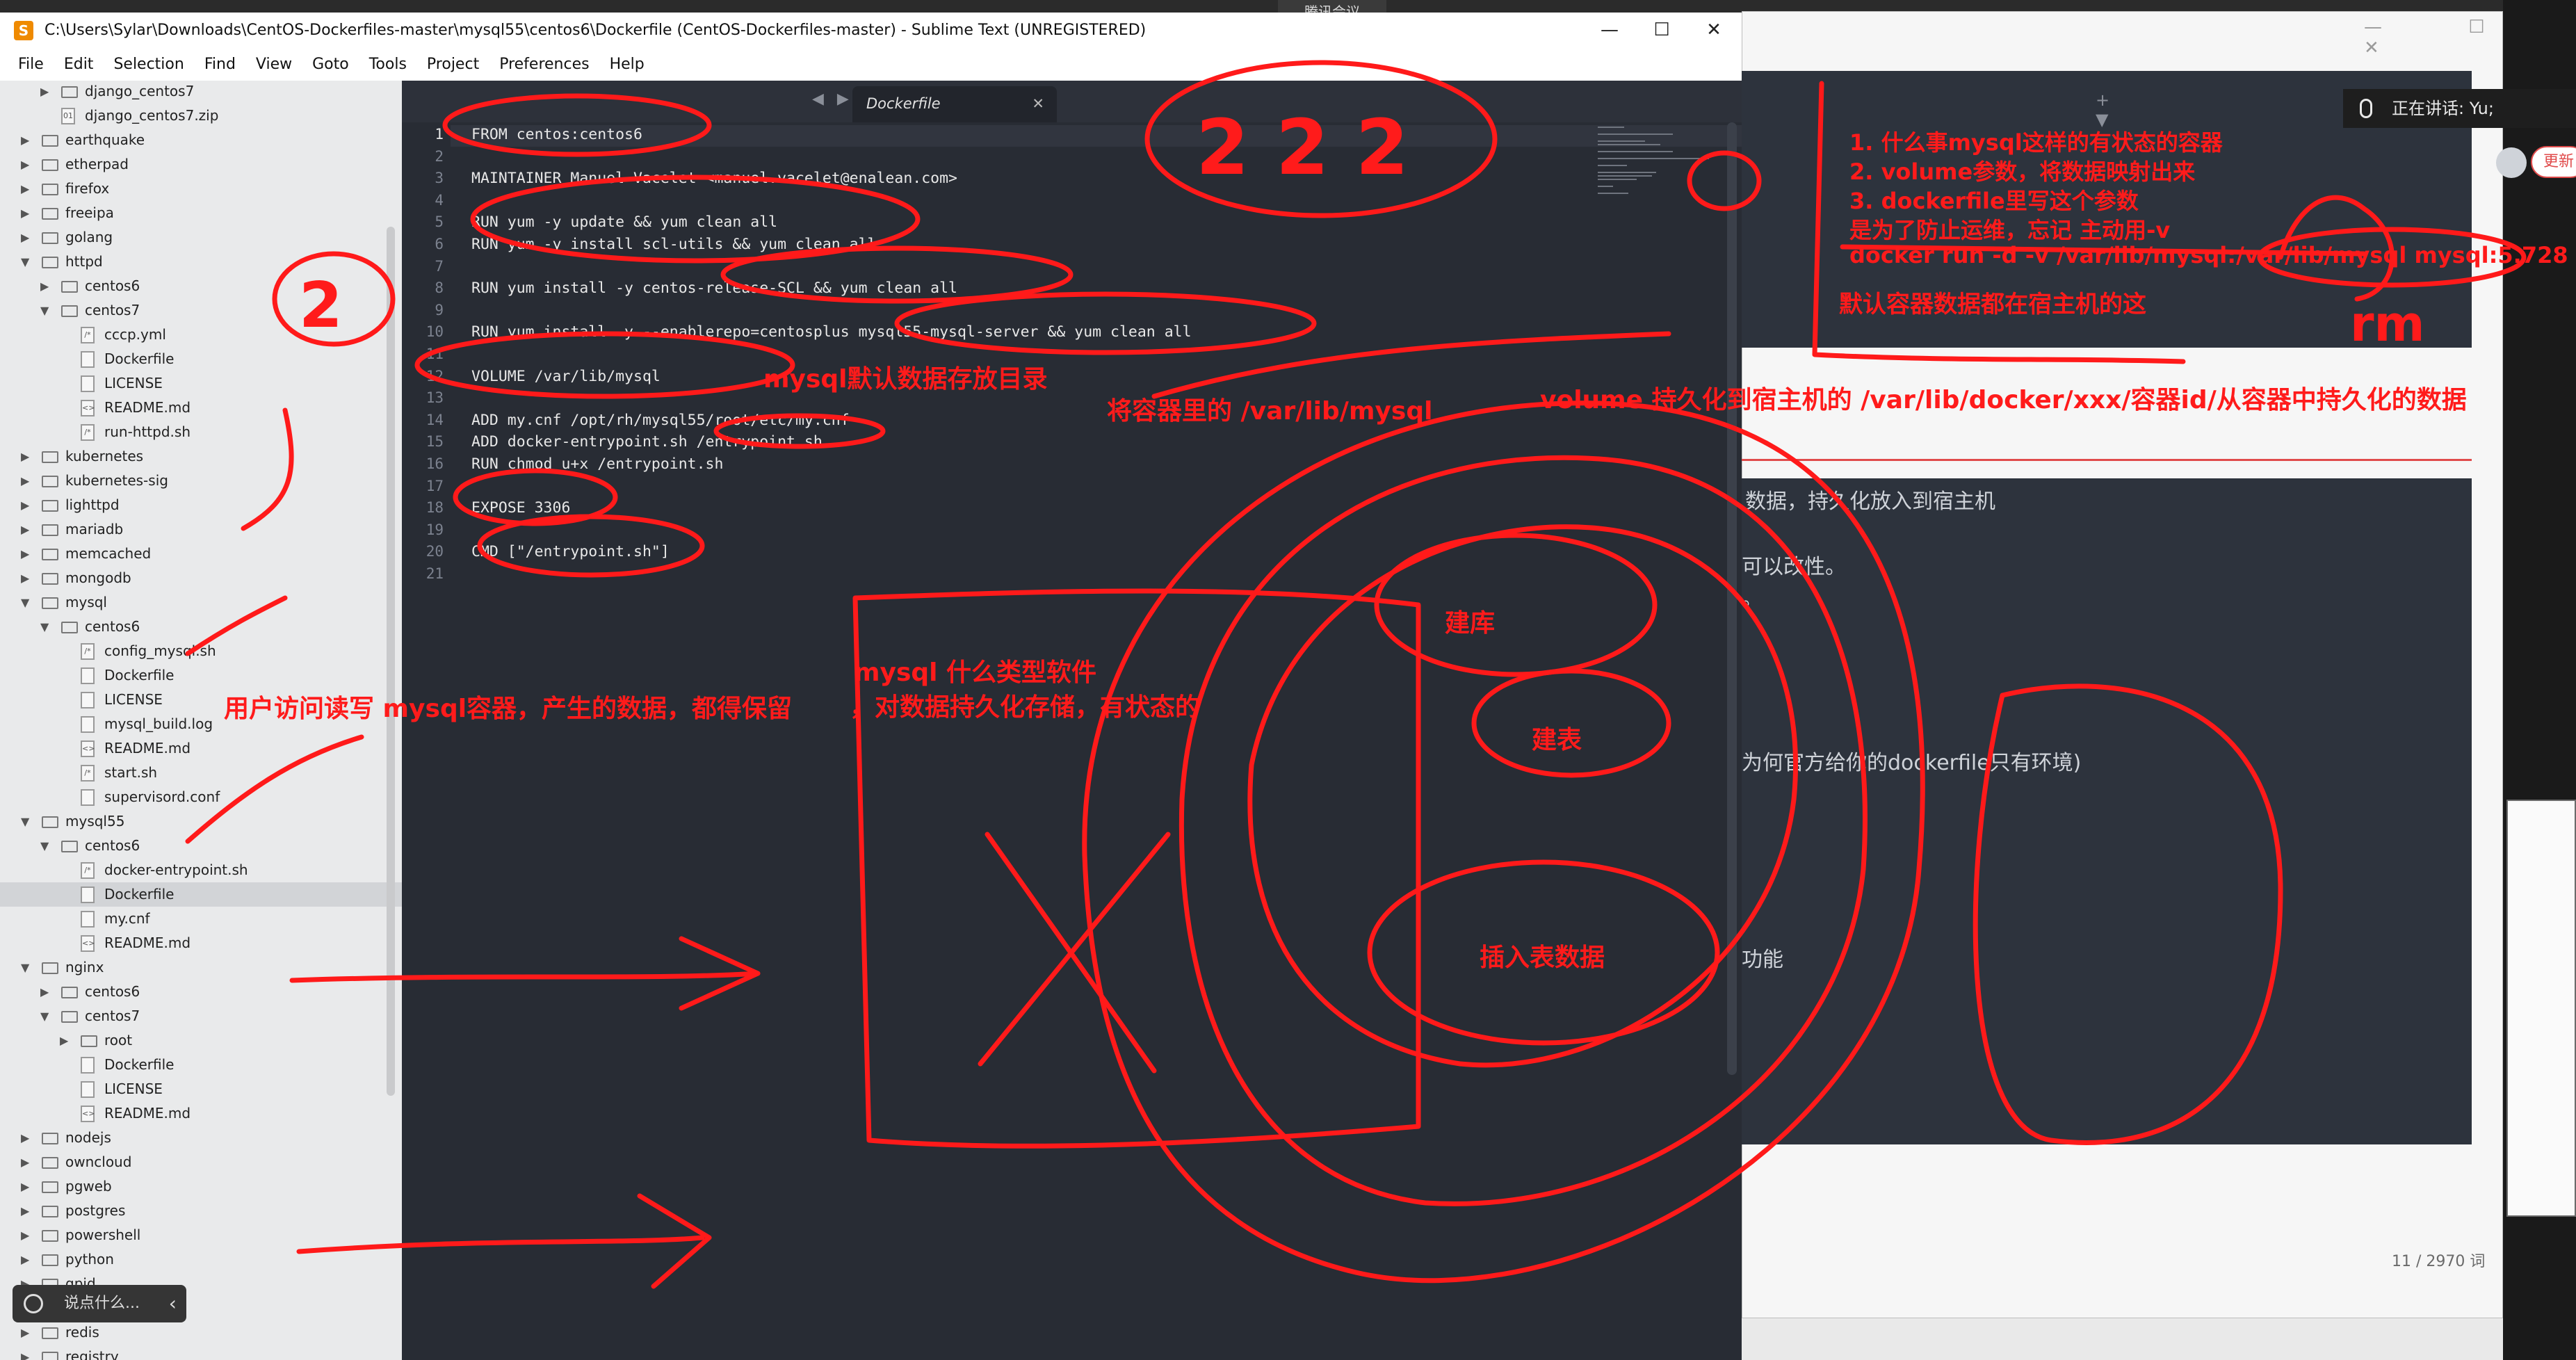 The image size is (2576, 1360). I want to click on menu-edit: Edit, so click(79, 64).